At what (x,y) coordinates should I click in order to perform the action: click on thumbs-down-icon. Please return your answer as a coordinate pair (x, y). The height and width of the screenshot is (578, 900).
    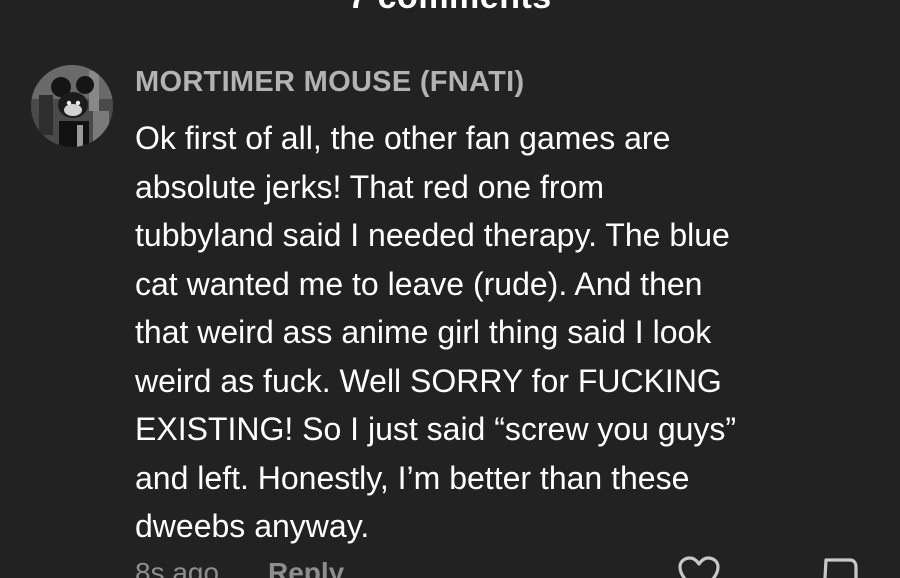
    Looking at the image, I should click on (840, 568).